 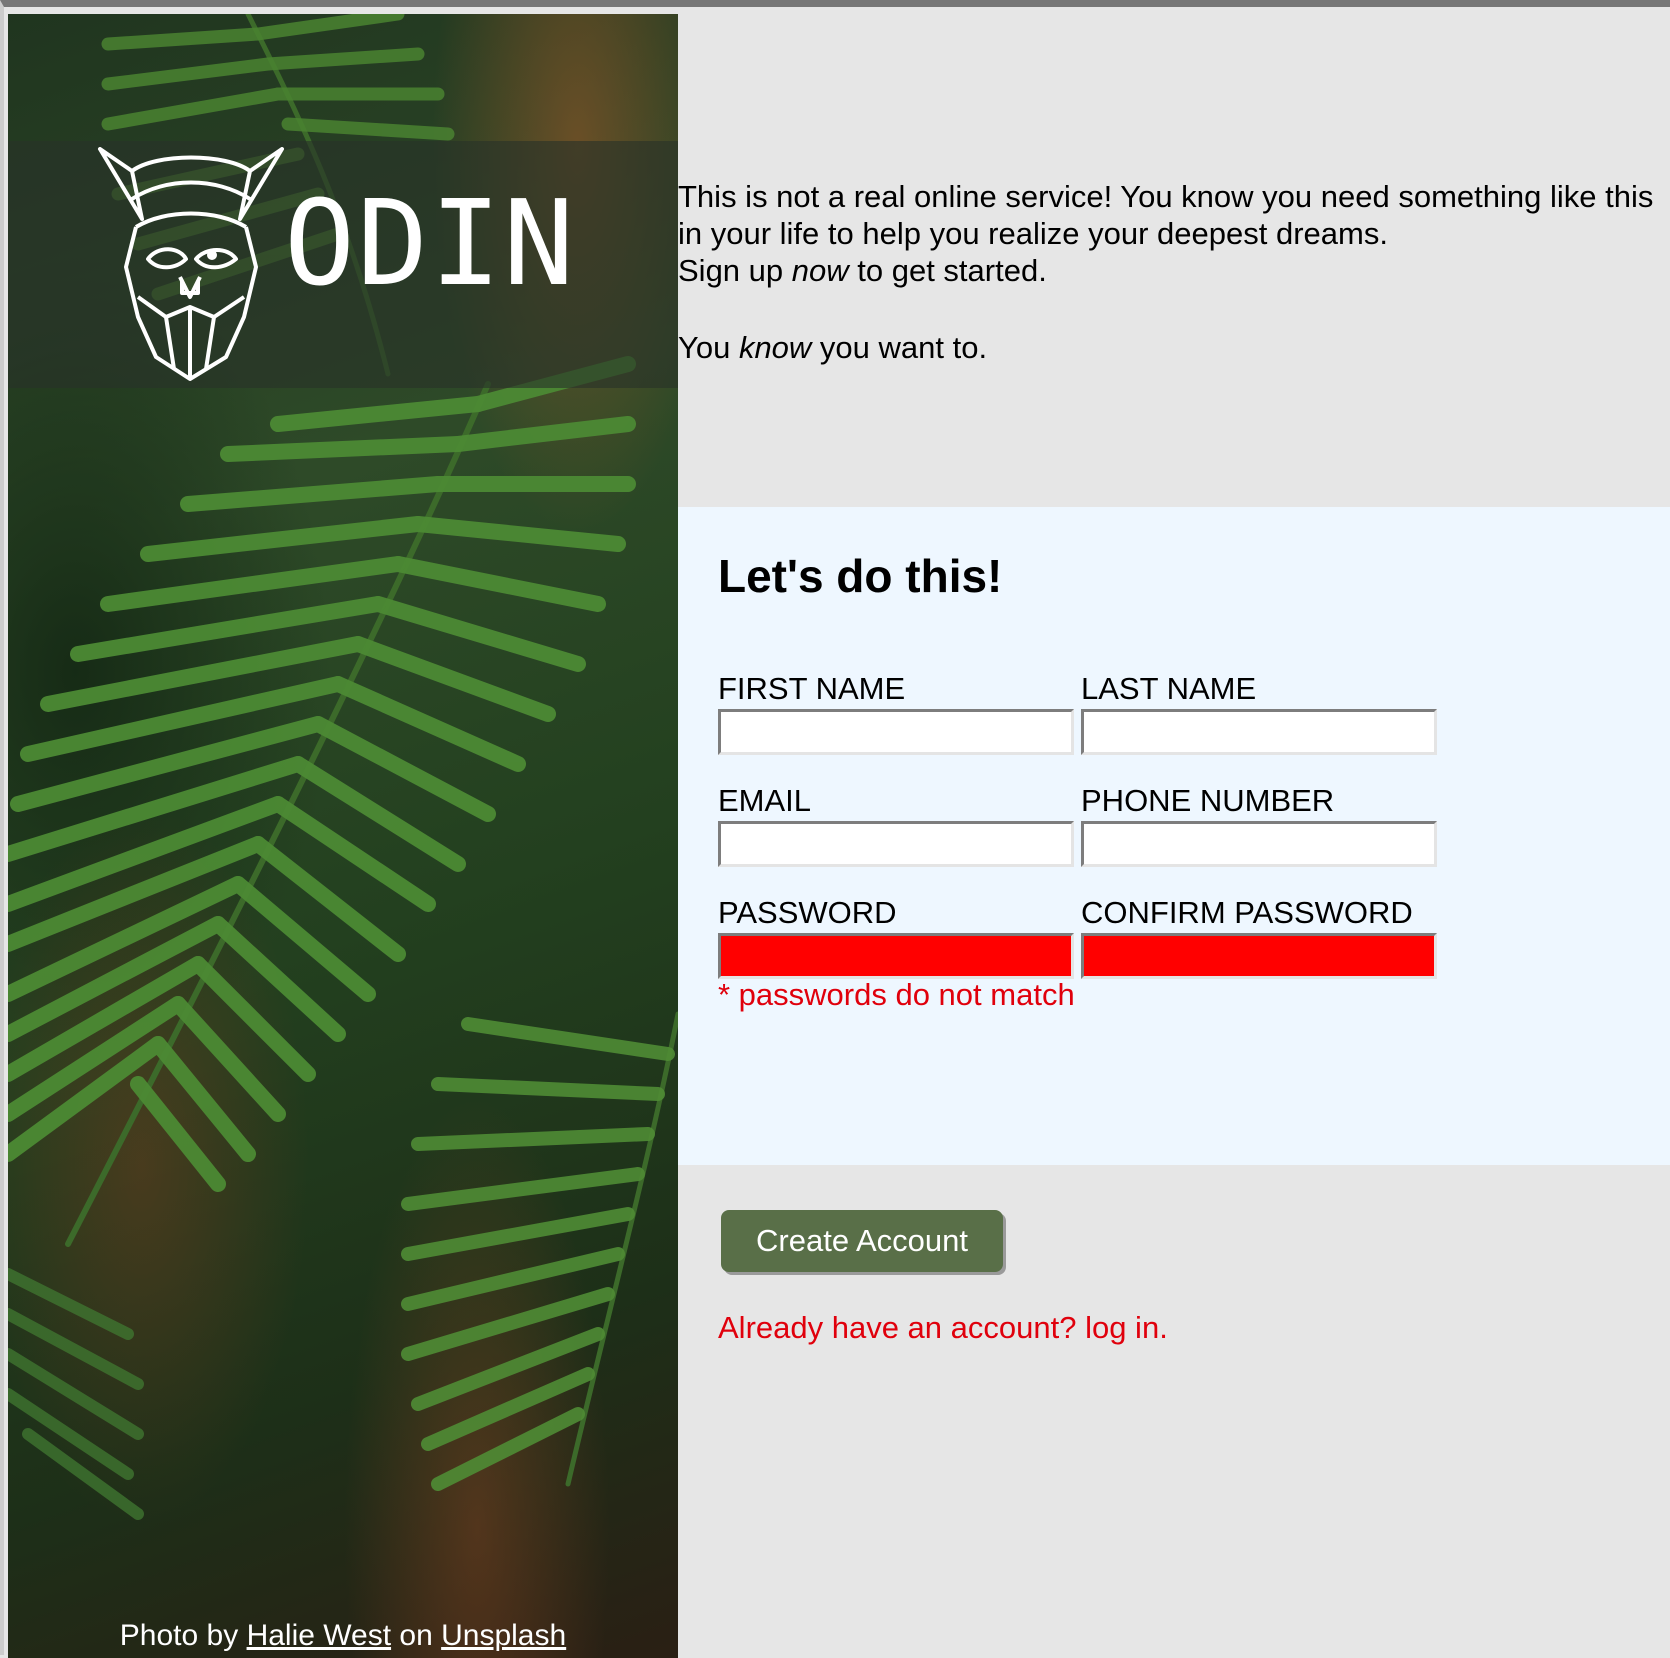 What do you see at coordinates (1259, 956) in the screenshot?
I see `confirm-password-input` at bounding box center [1259, 956].